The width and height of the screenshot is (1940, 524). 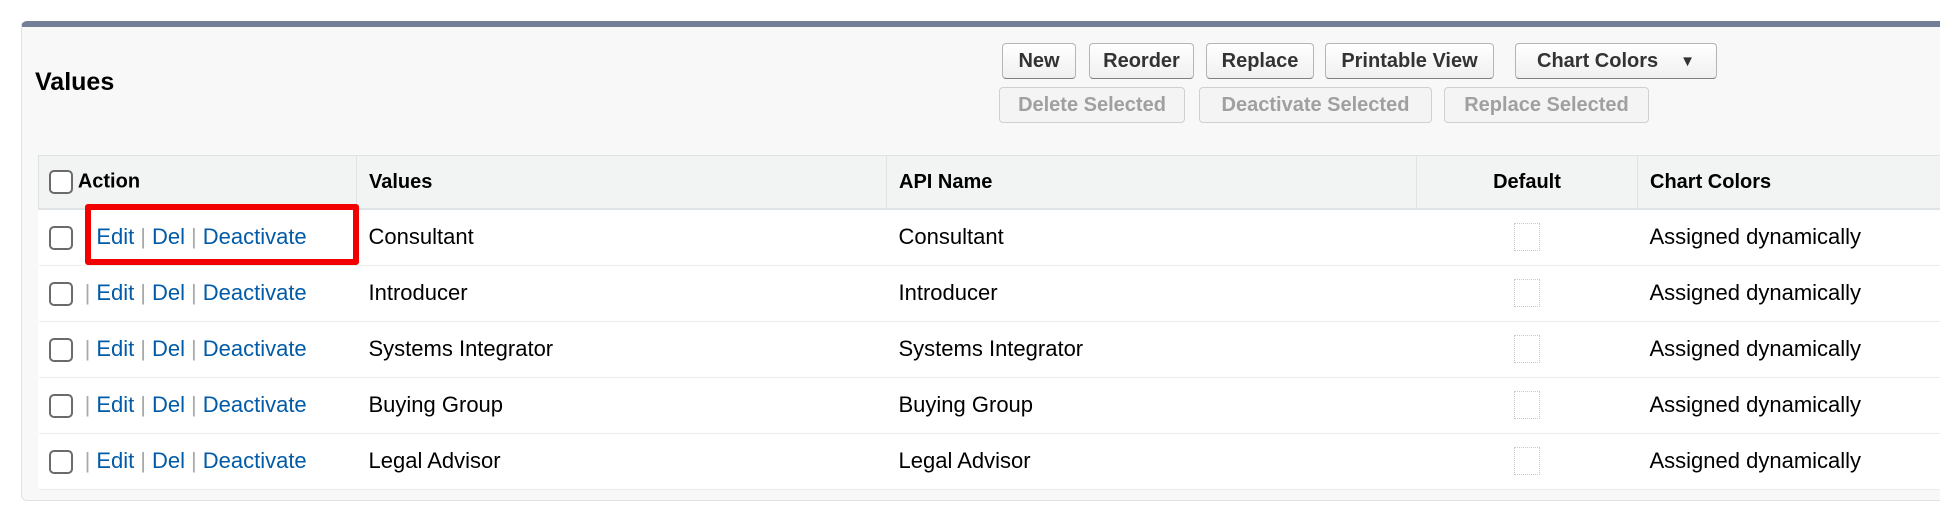 I want to click on chart-colors-dropdown: Chart Colors ▼, so click(x=1616, y=61).